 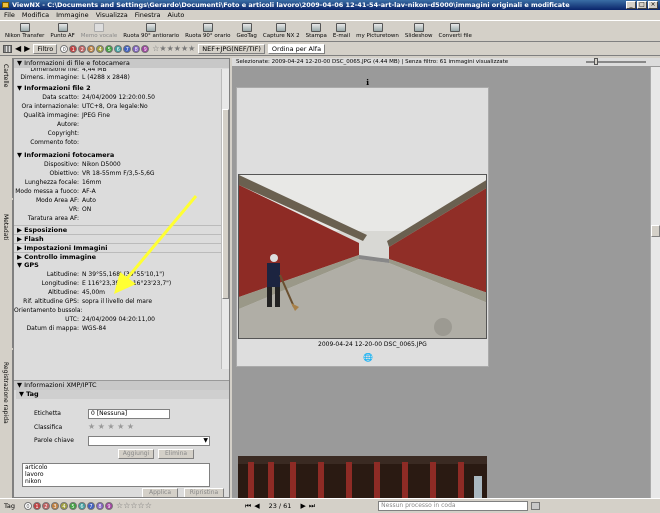 What do you see at coordinates (121, 88) in the screenshot?
I see `file2-header: ▼ Informazioni file 2` at bounding box center [121, 88].